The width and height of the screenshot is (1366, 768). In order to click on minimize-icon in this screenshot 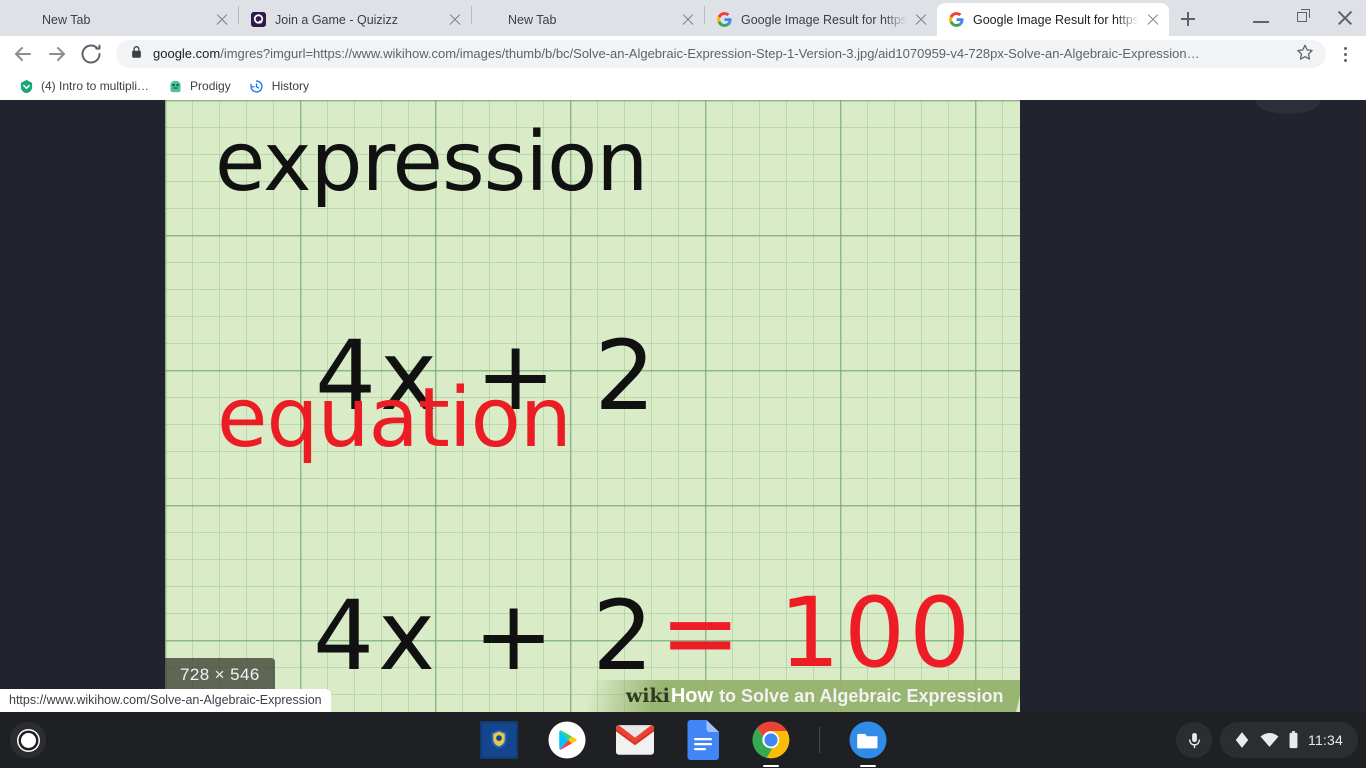, I will do `click(1261, 18)`.